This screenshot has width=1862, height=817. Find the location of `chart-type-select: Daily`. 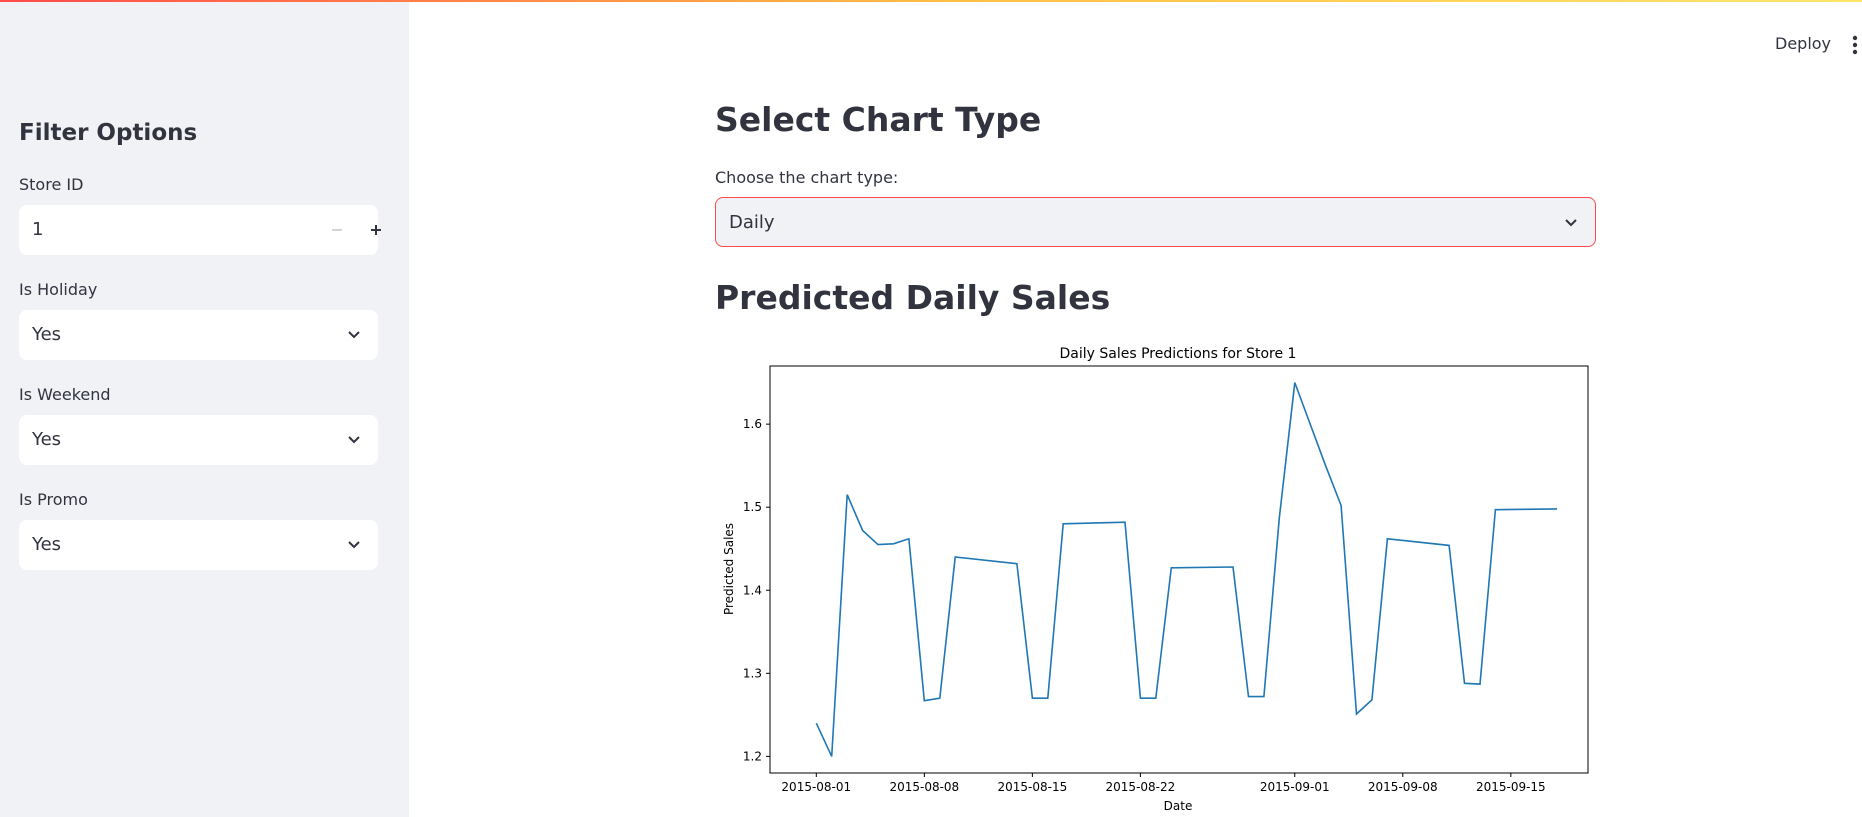

chart-type-select: Daily is located at coordinates (1155, 222).